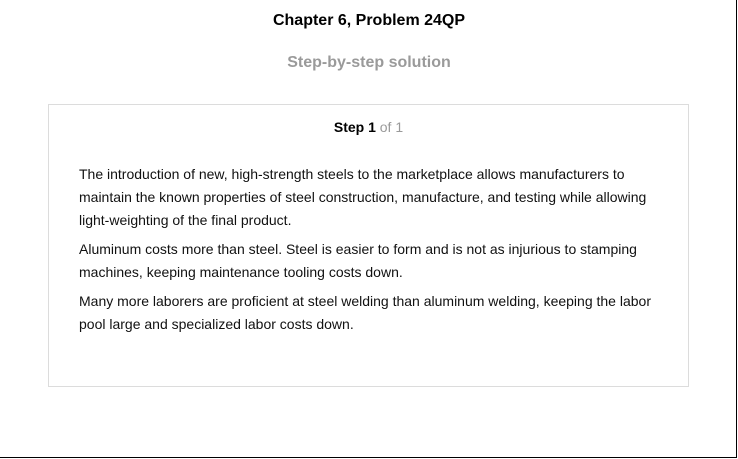 This screenshot has width=738, height=459. What do you see at coordinates (391, 127) in the screenshot?
I see `step-count: of 1` at bounding box center [391, 127].